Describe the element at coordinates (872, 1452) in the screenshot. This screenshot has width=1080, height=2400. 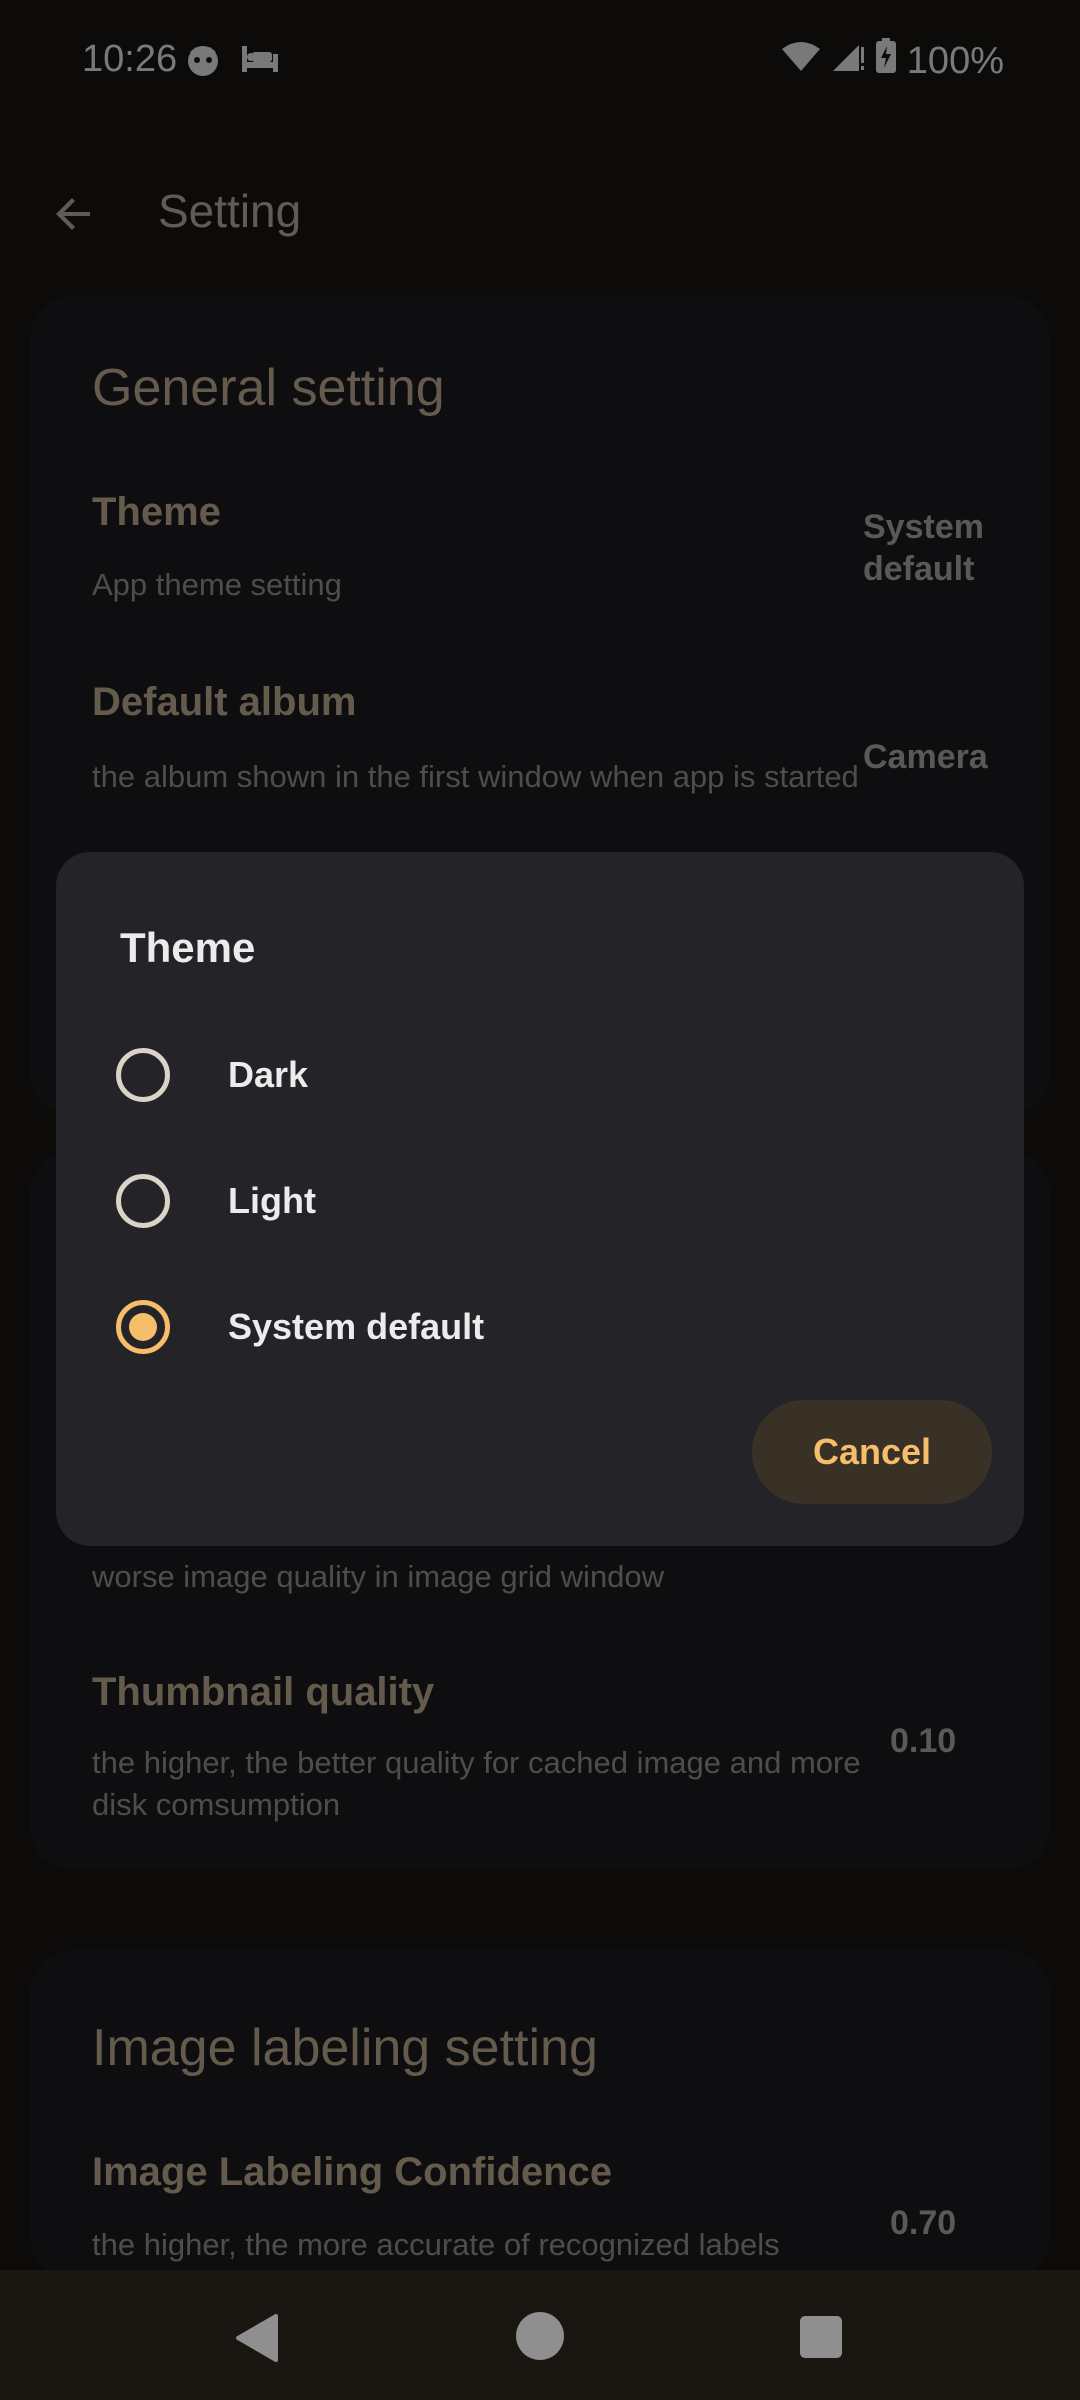
I see `cancel-button: Cancel` at that location.